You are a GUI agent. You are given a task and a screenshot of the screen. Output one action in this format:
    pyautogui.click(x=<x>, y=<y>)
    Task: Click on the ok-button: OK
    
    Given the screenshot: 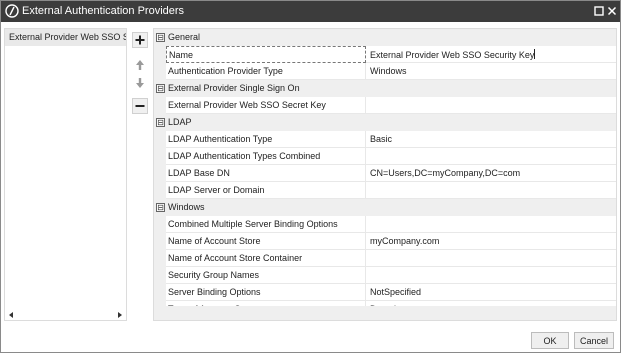 What is the action you would take?
    pyautogui.click(x=550, y=340)
    